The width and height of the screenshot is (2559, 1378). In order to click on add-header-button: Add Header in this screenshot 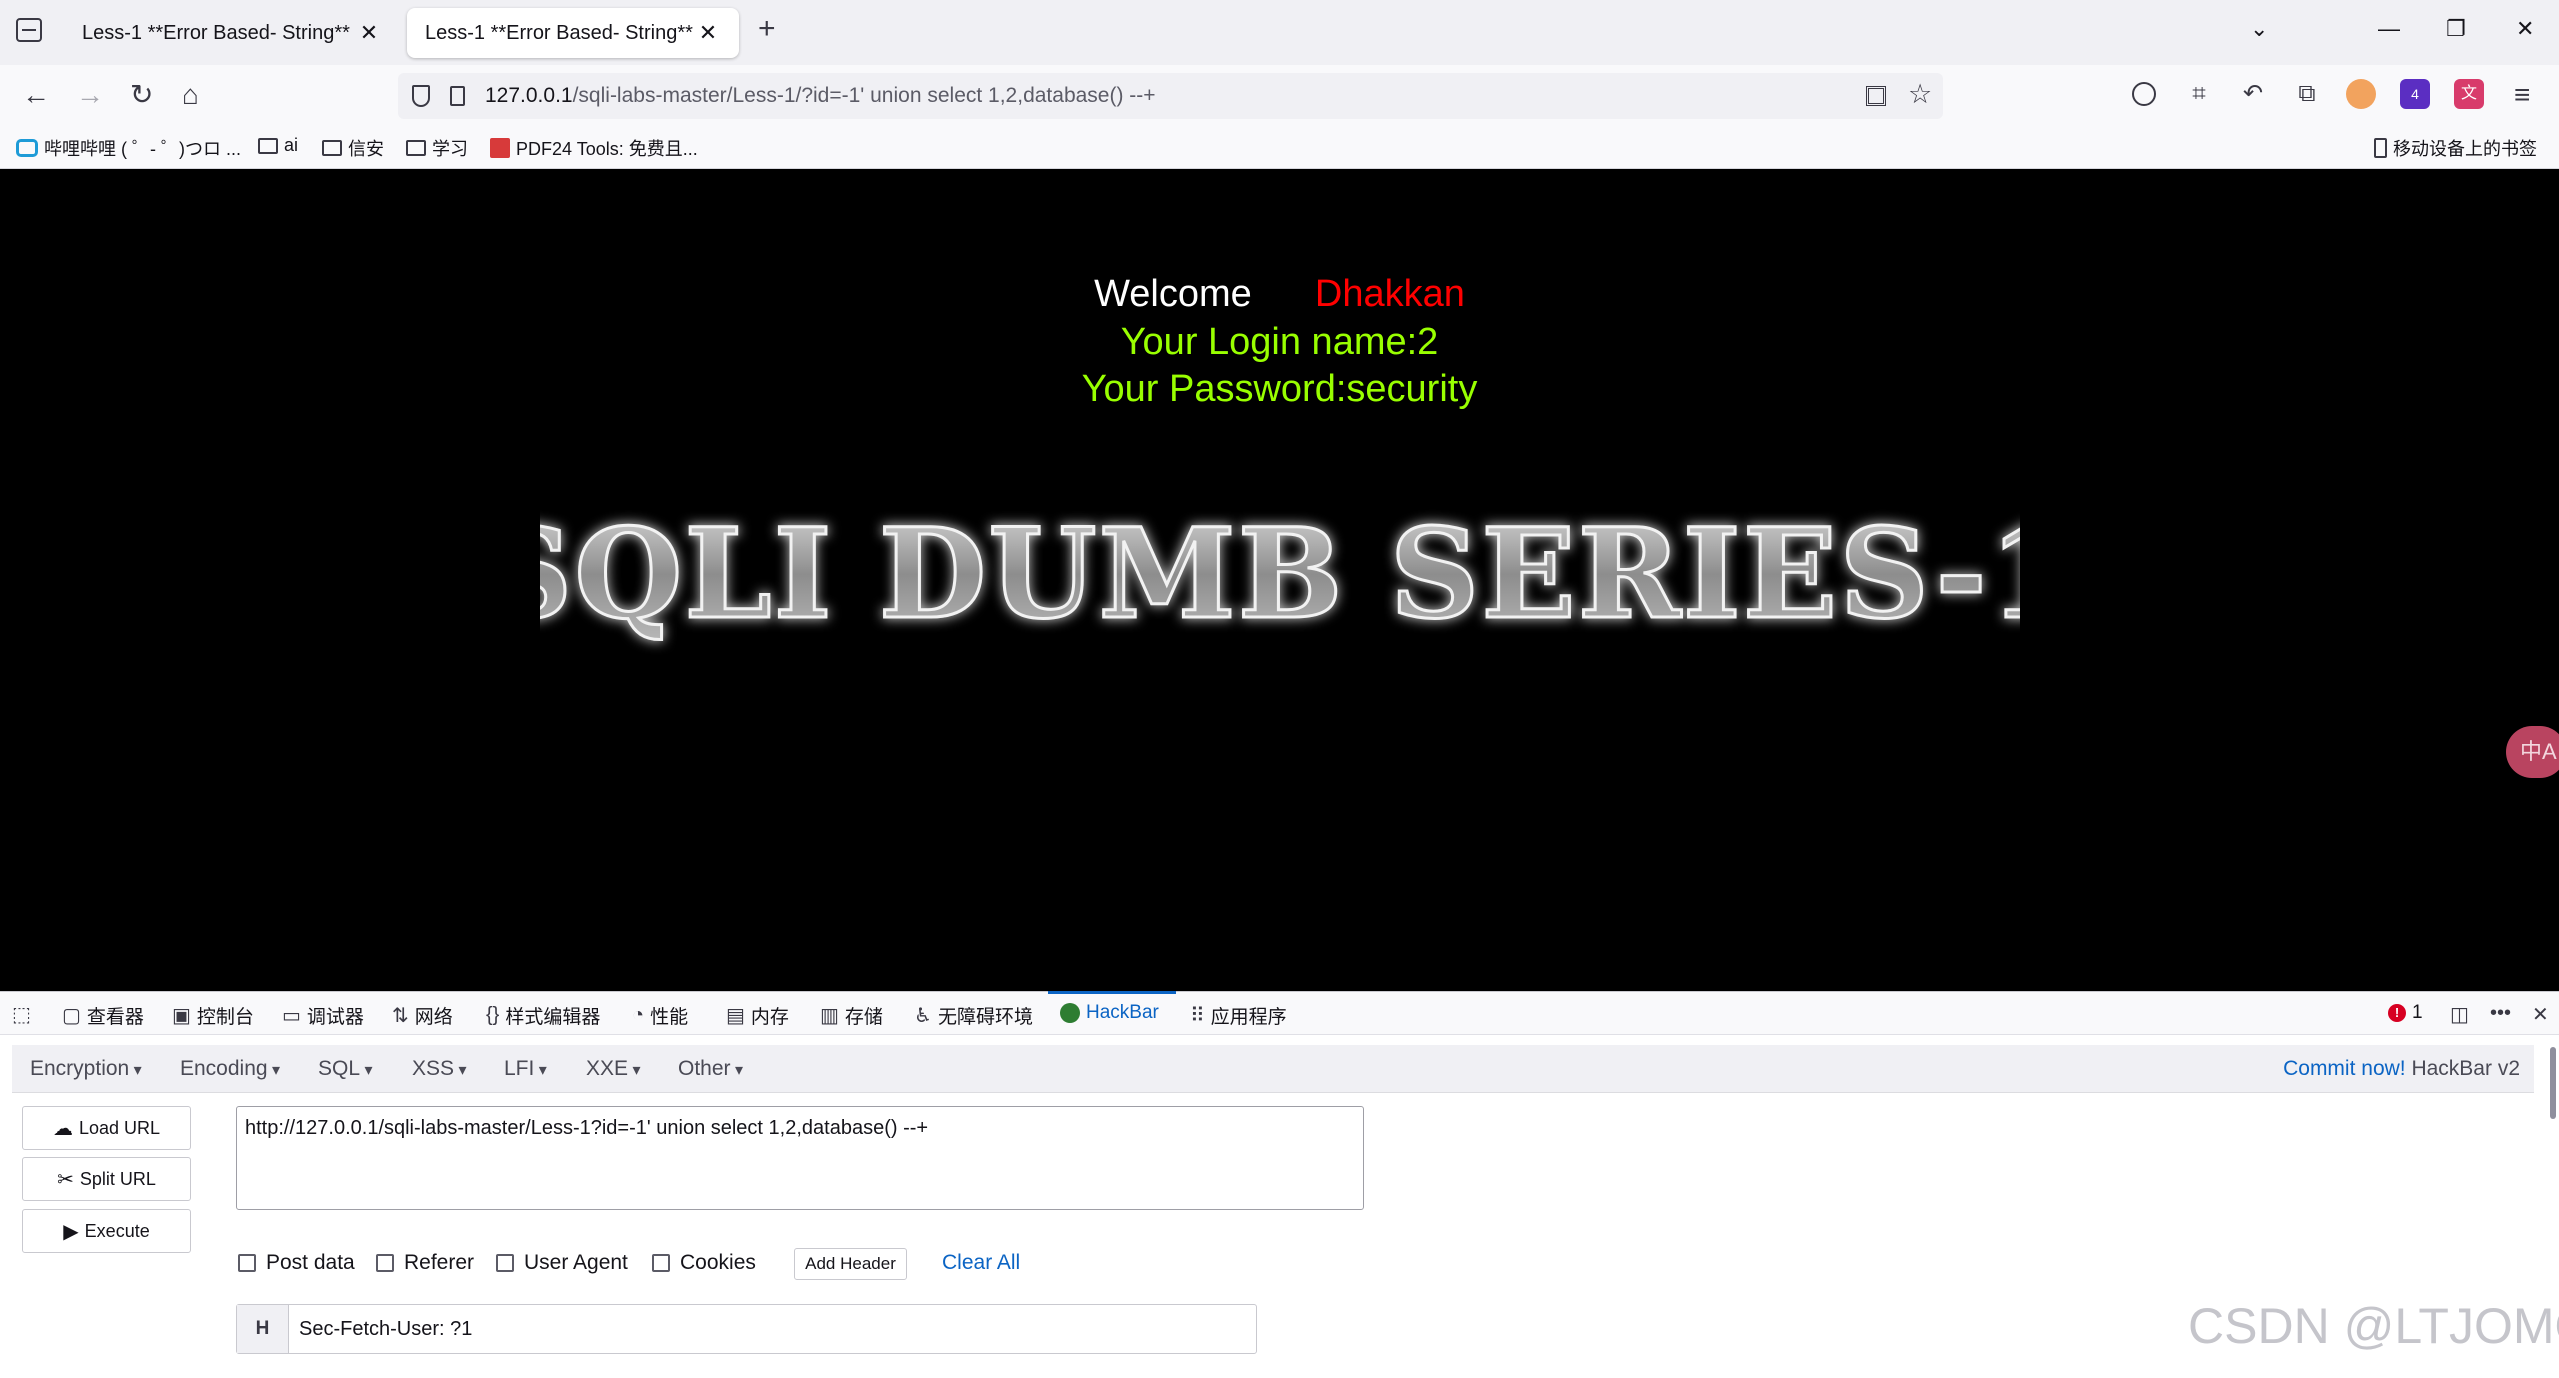, I will do `click(850, 1264)`.